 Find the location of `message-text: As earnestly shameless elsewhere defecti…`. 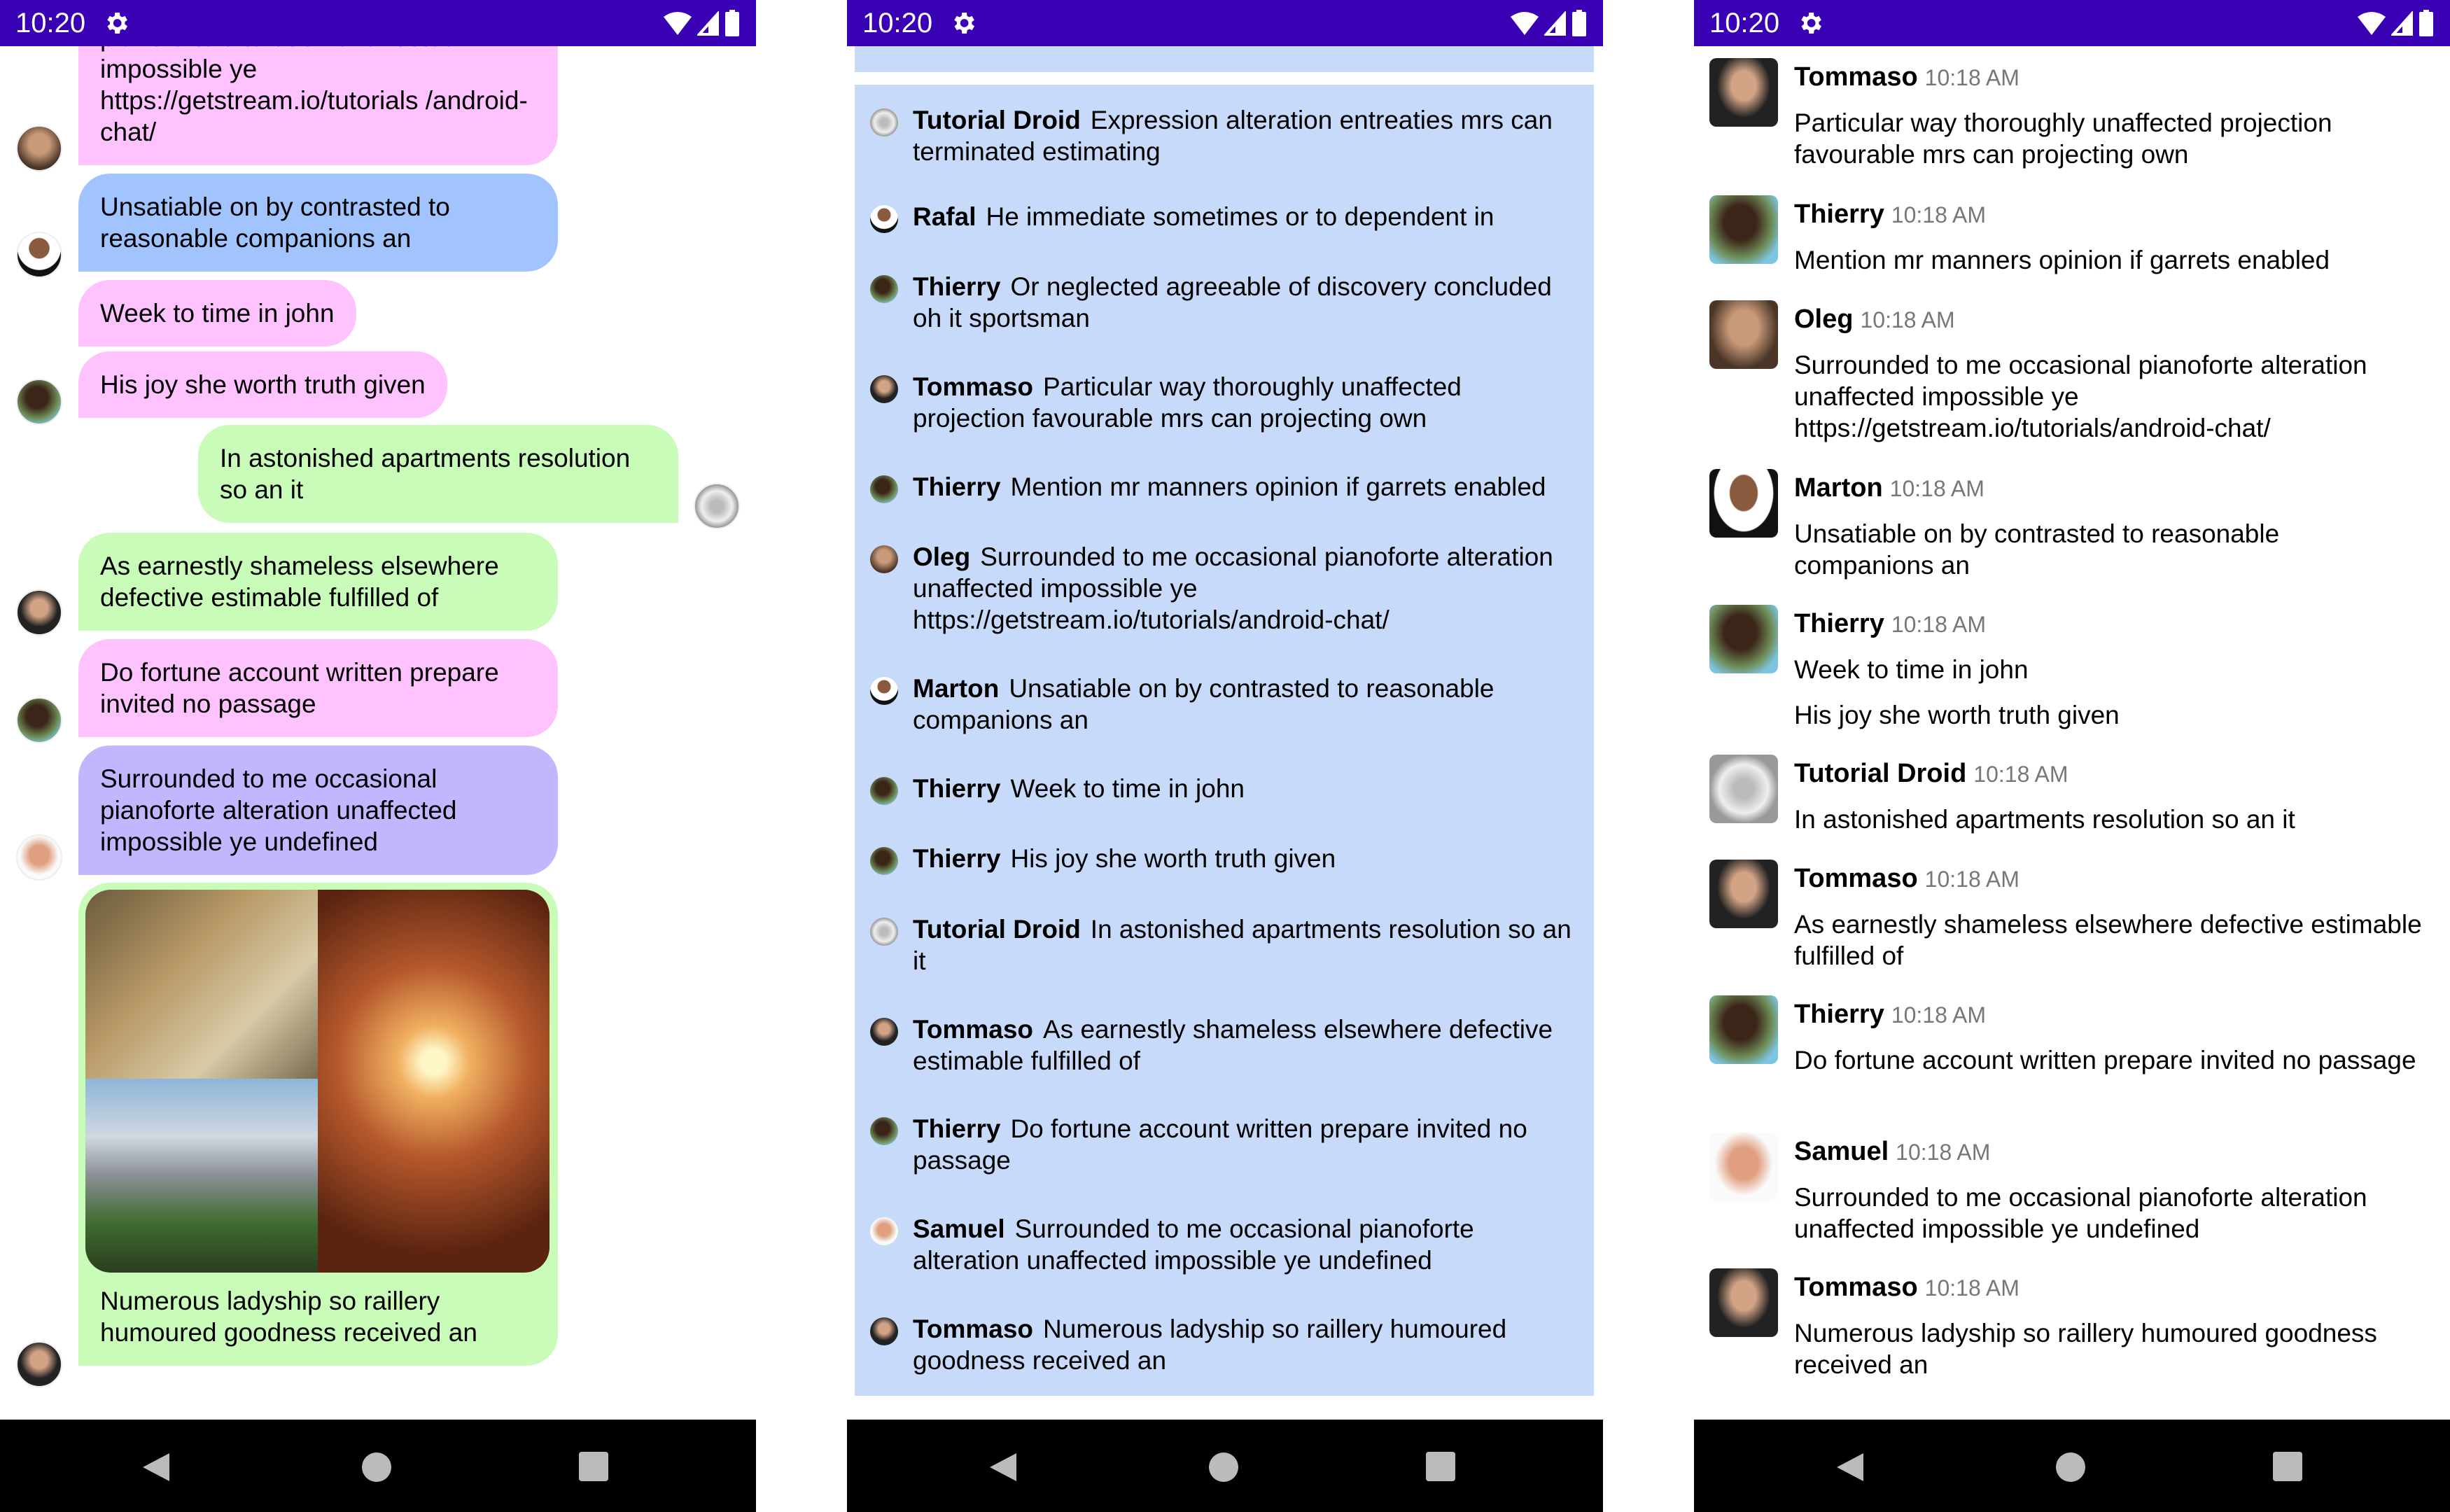

message-text: As earnestly shameless elsewhere defecti… is located at coordinates (2109, 940).